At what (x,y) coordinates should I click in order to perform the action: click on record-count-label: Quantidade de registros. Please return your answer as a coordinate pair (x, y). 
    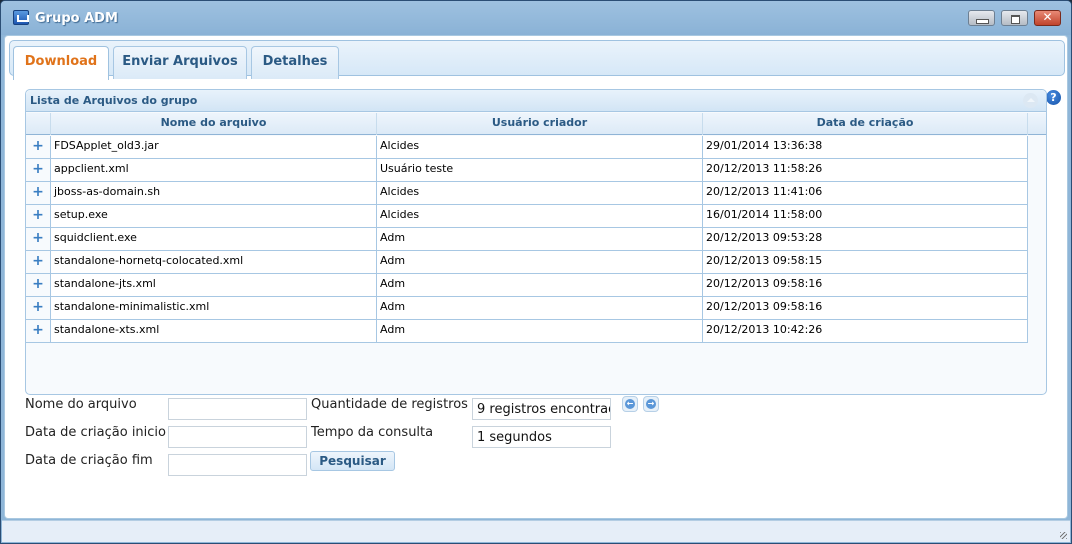
    Looking at the image, I should click on (389, 404).